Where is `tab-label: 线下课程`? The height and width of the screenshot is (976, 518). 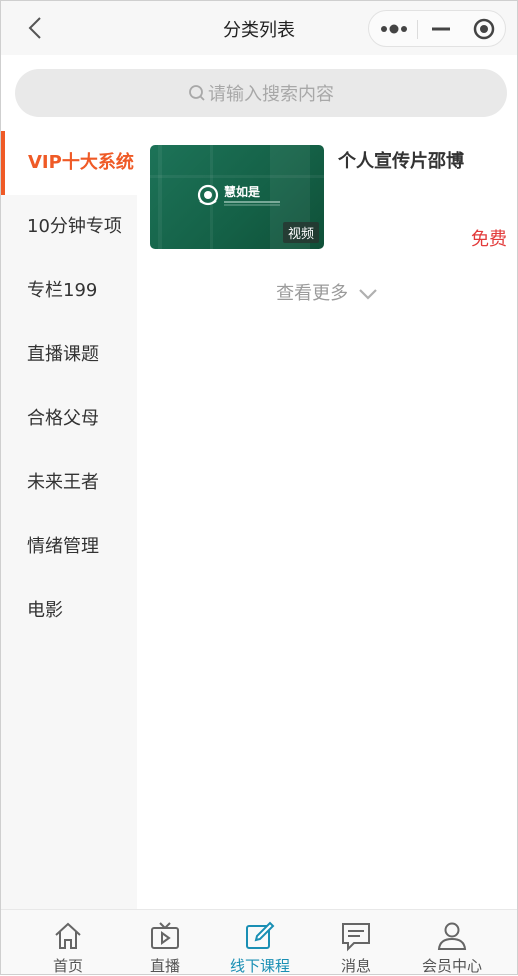
tab-label: 线下课程 is located at coordinates (259, 966).